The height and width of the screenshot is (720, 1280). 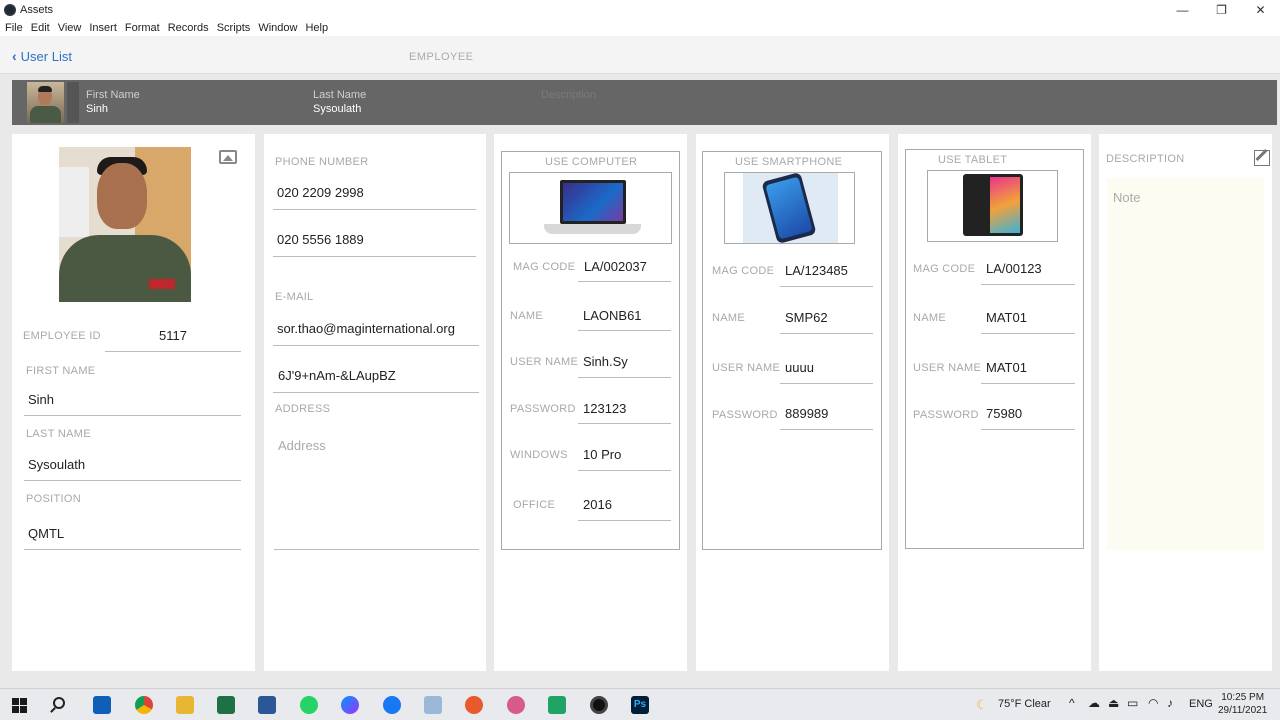 What do you see at coordinates (234, 28) in the screenshot?
I see `menu-scripts: Scripts` at bounding box center [234, 28].